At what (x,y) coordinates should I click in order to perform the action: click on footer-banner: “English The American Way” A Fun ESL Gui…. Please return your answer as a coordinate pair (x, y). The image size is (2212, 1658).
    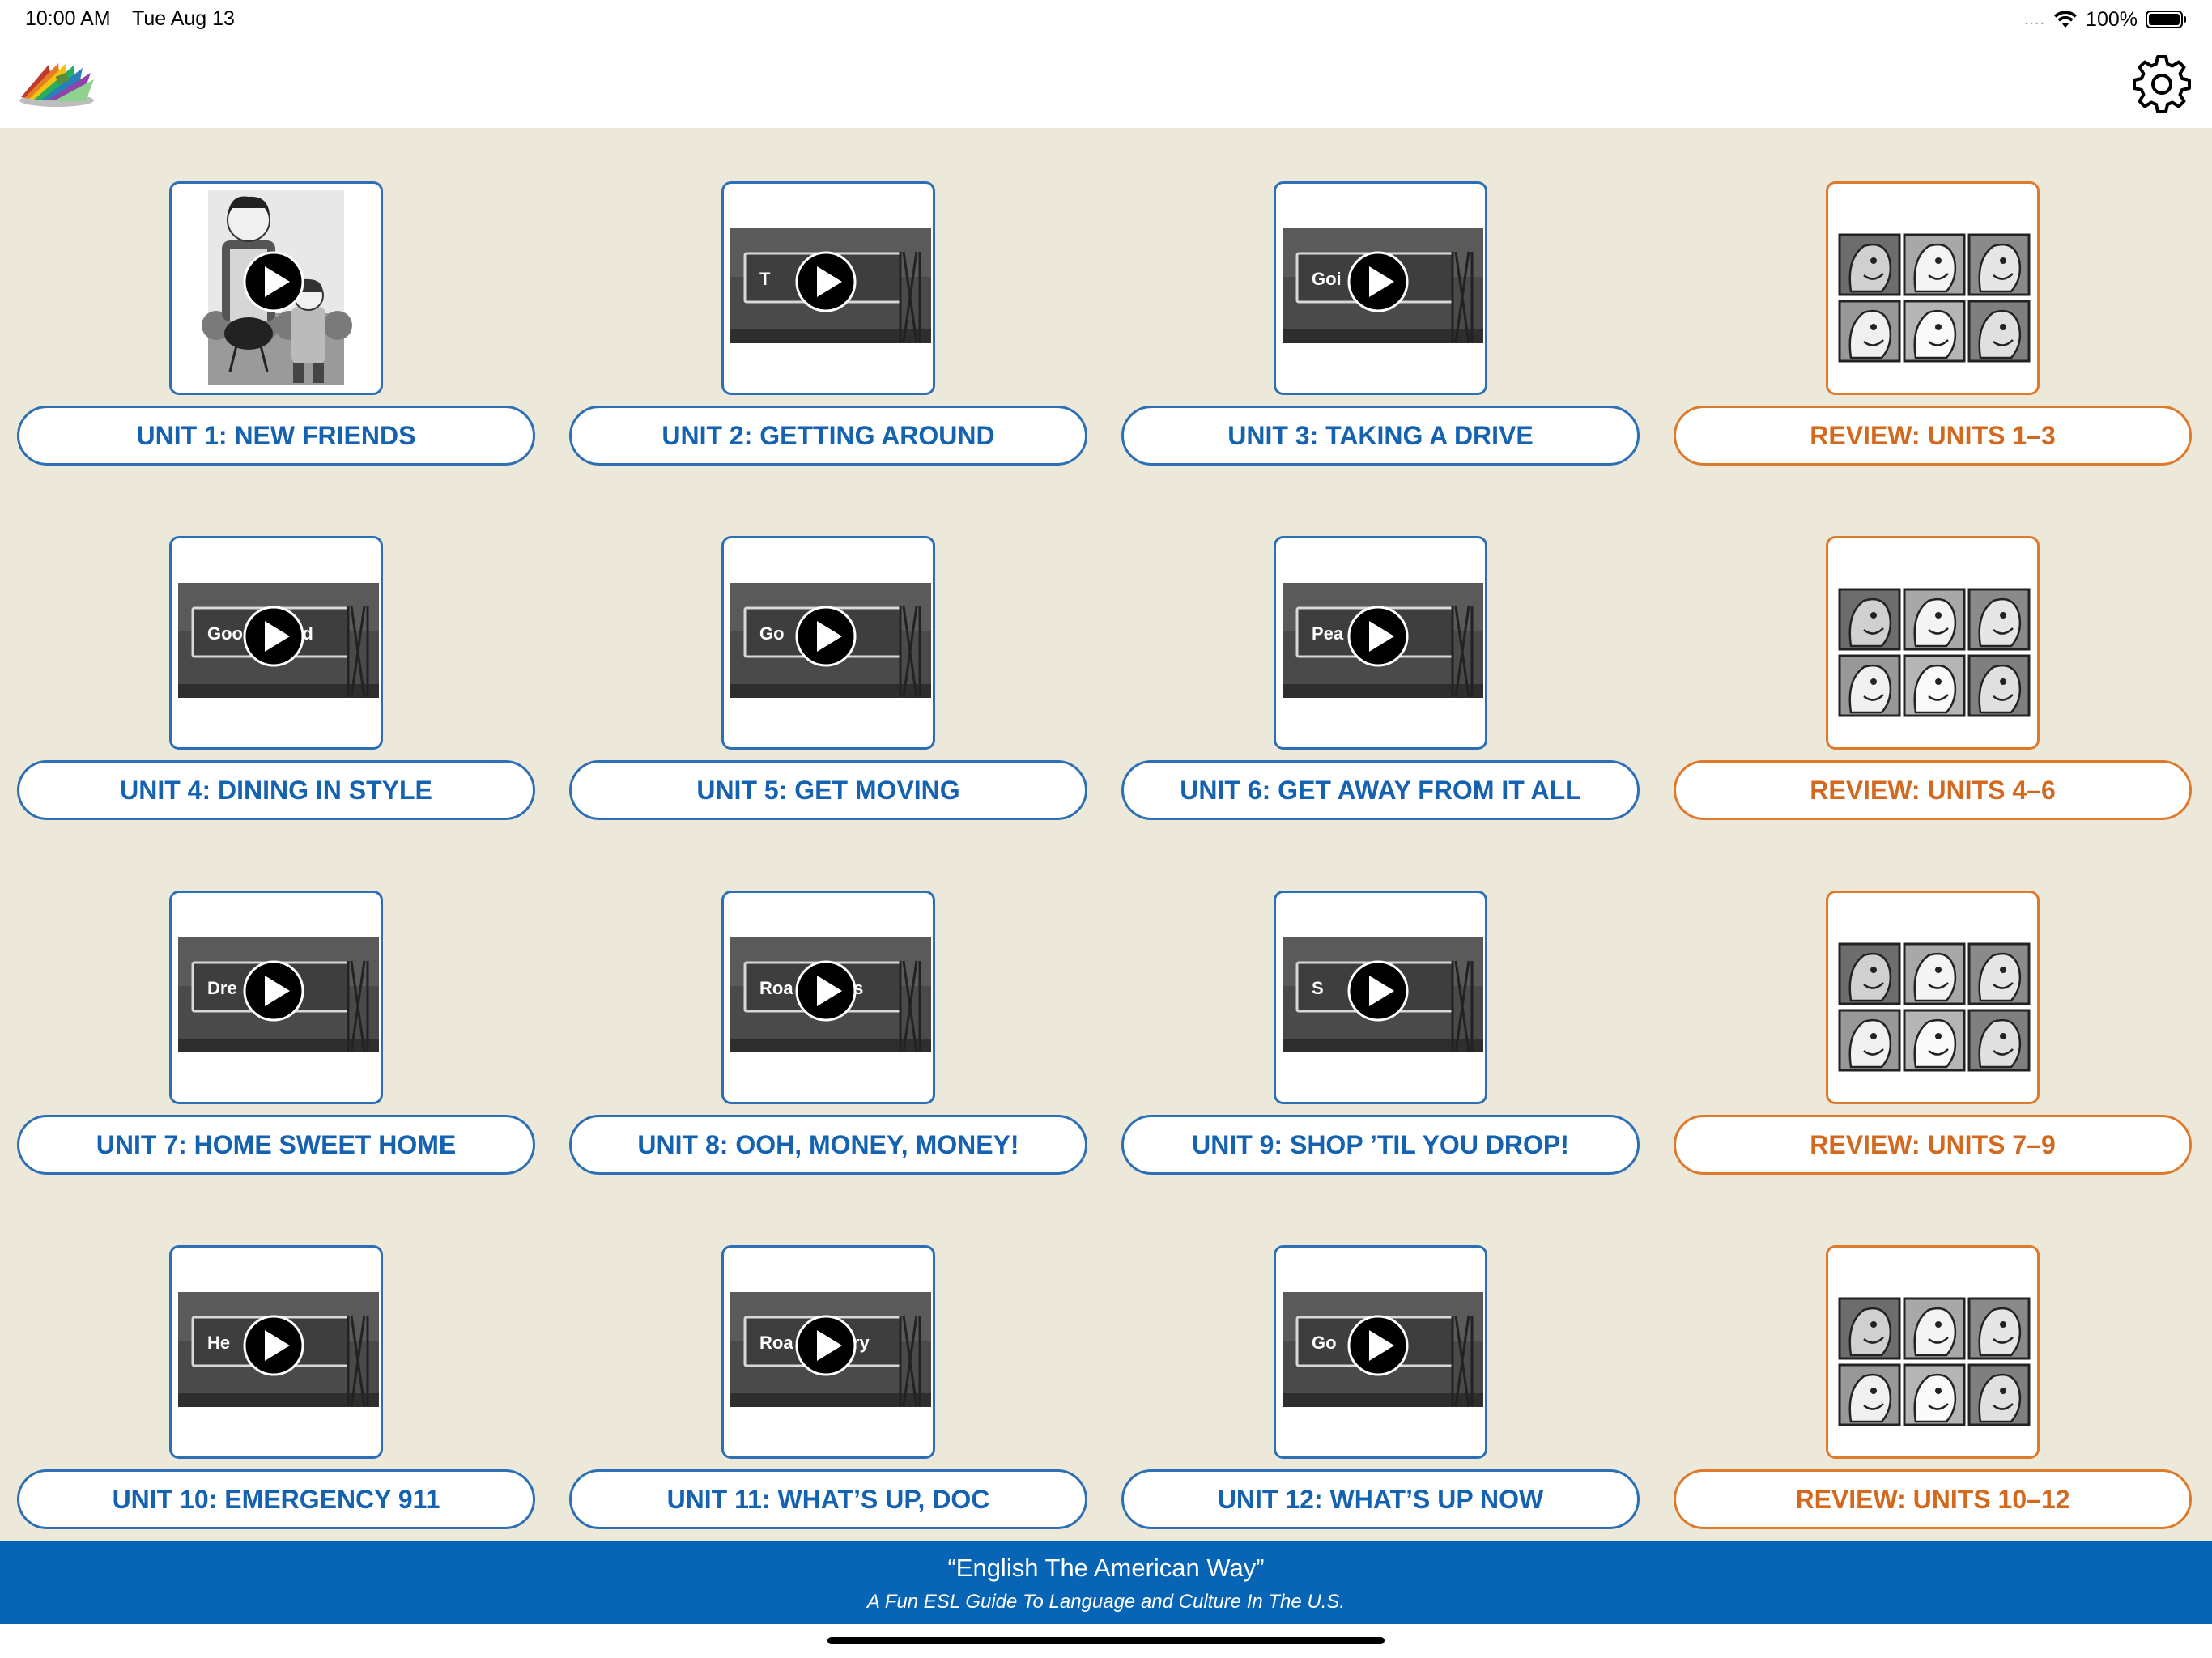
    Looking at the image, I should click on (1106, 1582).